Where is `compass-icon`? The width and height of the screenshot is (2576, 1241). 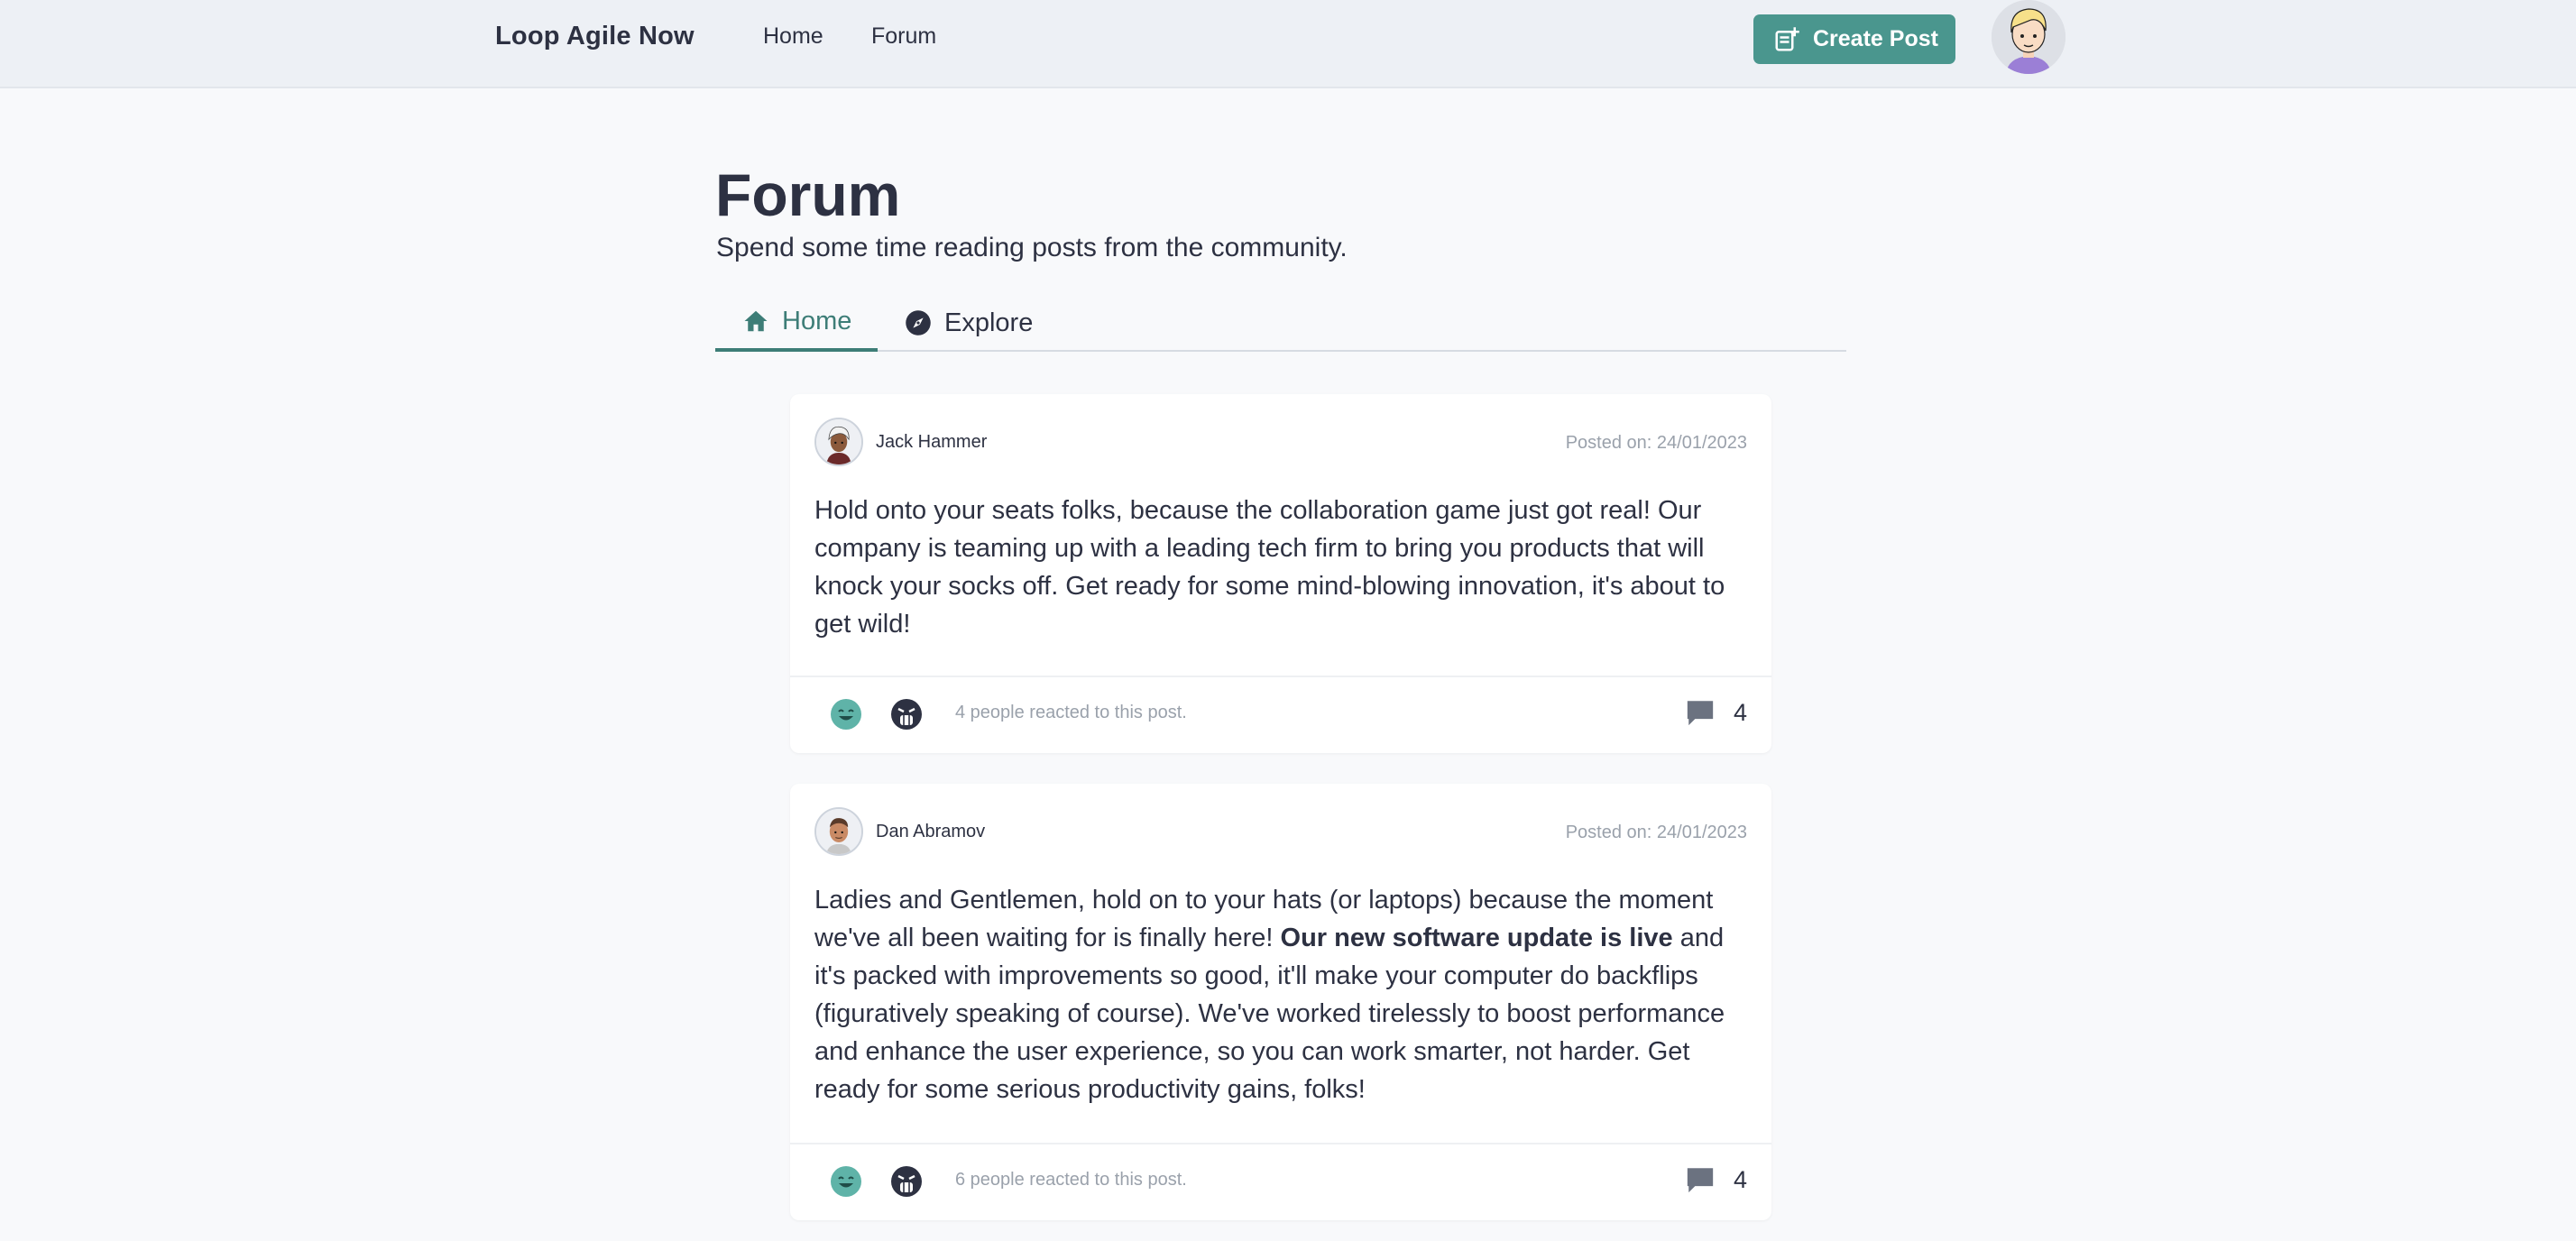
compass-icon is located at coordinates (918, 323).